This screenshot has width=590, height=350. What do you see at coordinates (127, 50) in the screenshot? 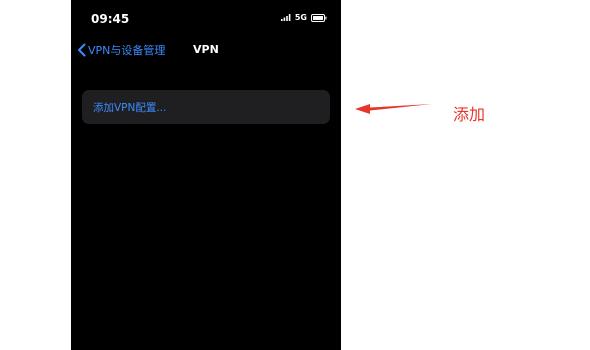
I see `back-label: VPN与设备管理` at bounding box center [127, 50].